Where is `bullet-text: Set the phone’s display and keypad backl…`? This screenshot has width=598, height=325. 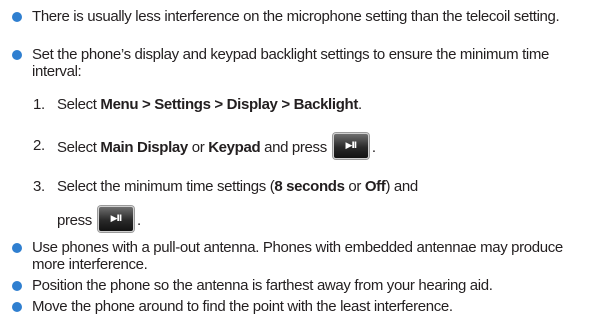 bullet-text: Set the phone’s display and keypad backl… is located at coordinates (291, 63).